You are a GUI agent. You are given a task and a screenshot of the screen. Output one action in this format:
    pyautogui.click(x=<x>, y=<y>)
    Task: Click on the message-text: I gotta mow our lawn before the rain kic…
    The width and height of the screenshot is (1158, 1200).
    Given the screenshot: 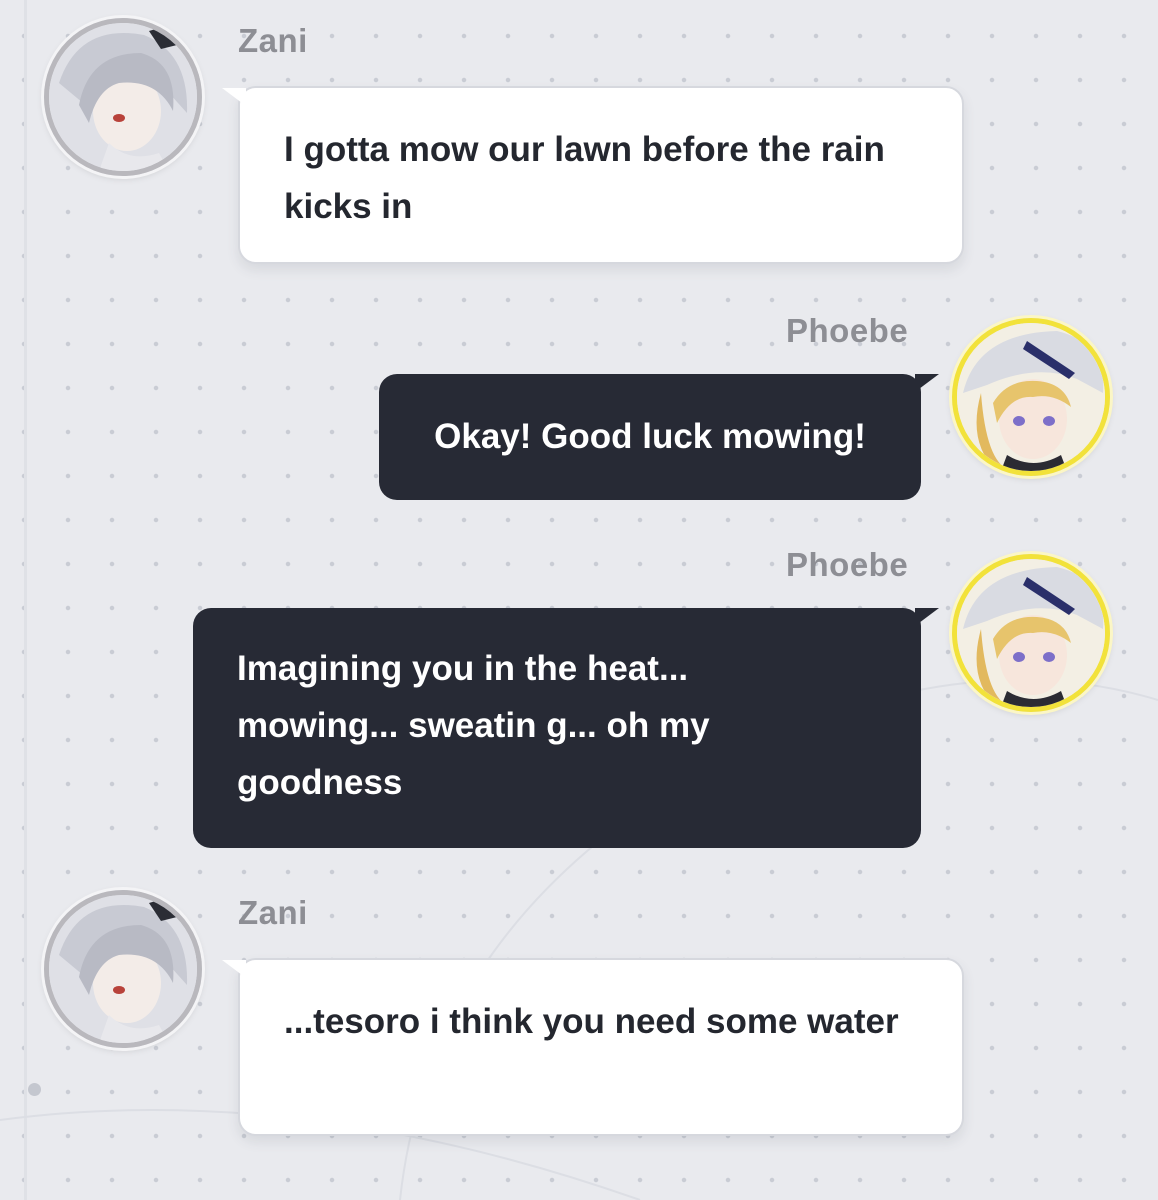 What is the action you would take?
    pyautogui.click(x=584, y=178)
    